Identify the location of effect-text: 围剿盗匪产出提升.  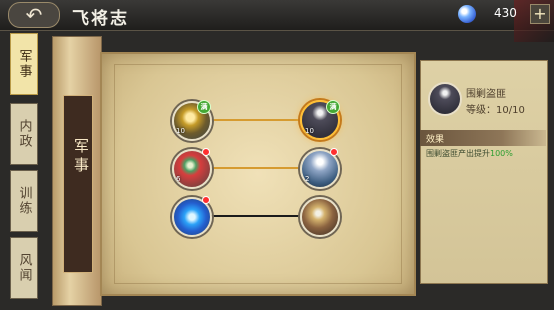
(458, 153).